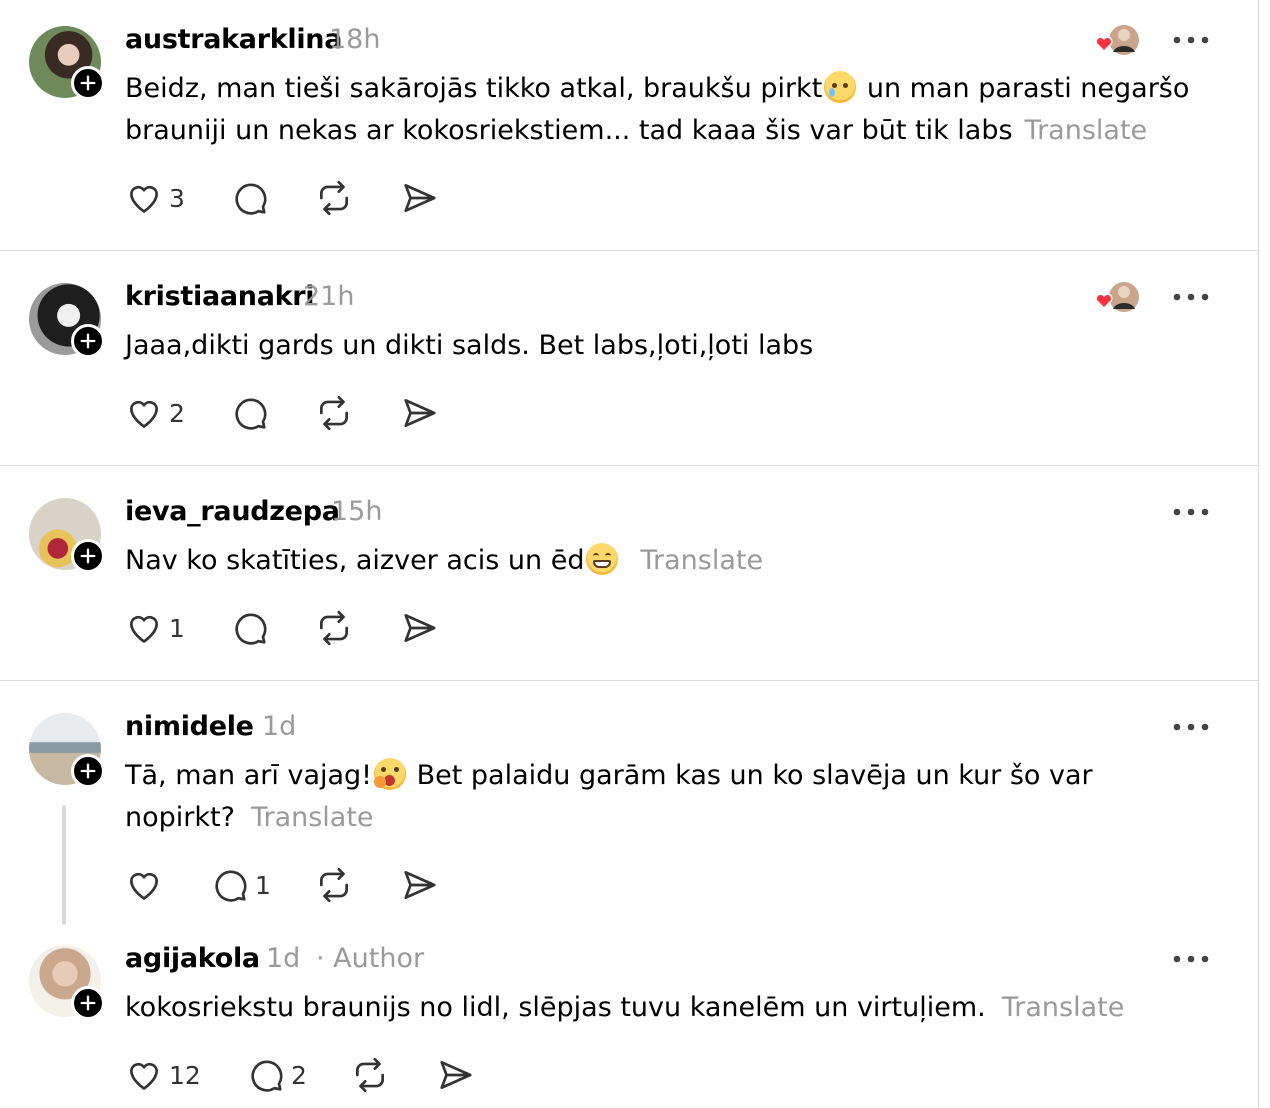  I want to click on username: agijakola, so click(192, 958).